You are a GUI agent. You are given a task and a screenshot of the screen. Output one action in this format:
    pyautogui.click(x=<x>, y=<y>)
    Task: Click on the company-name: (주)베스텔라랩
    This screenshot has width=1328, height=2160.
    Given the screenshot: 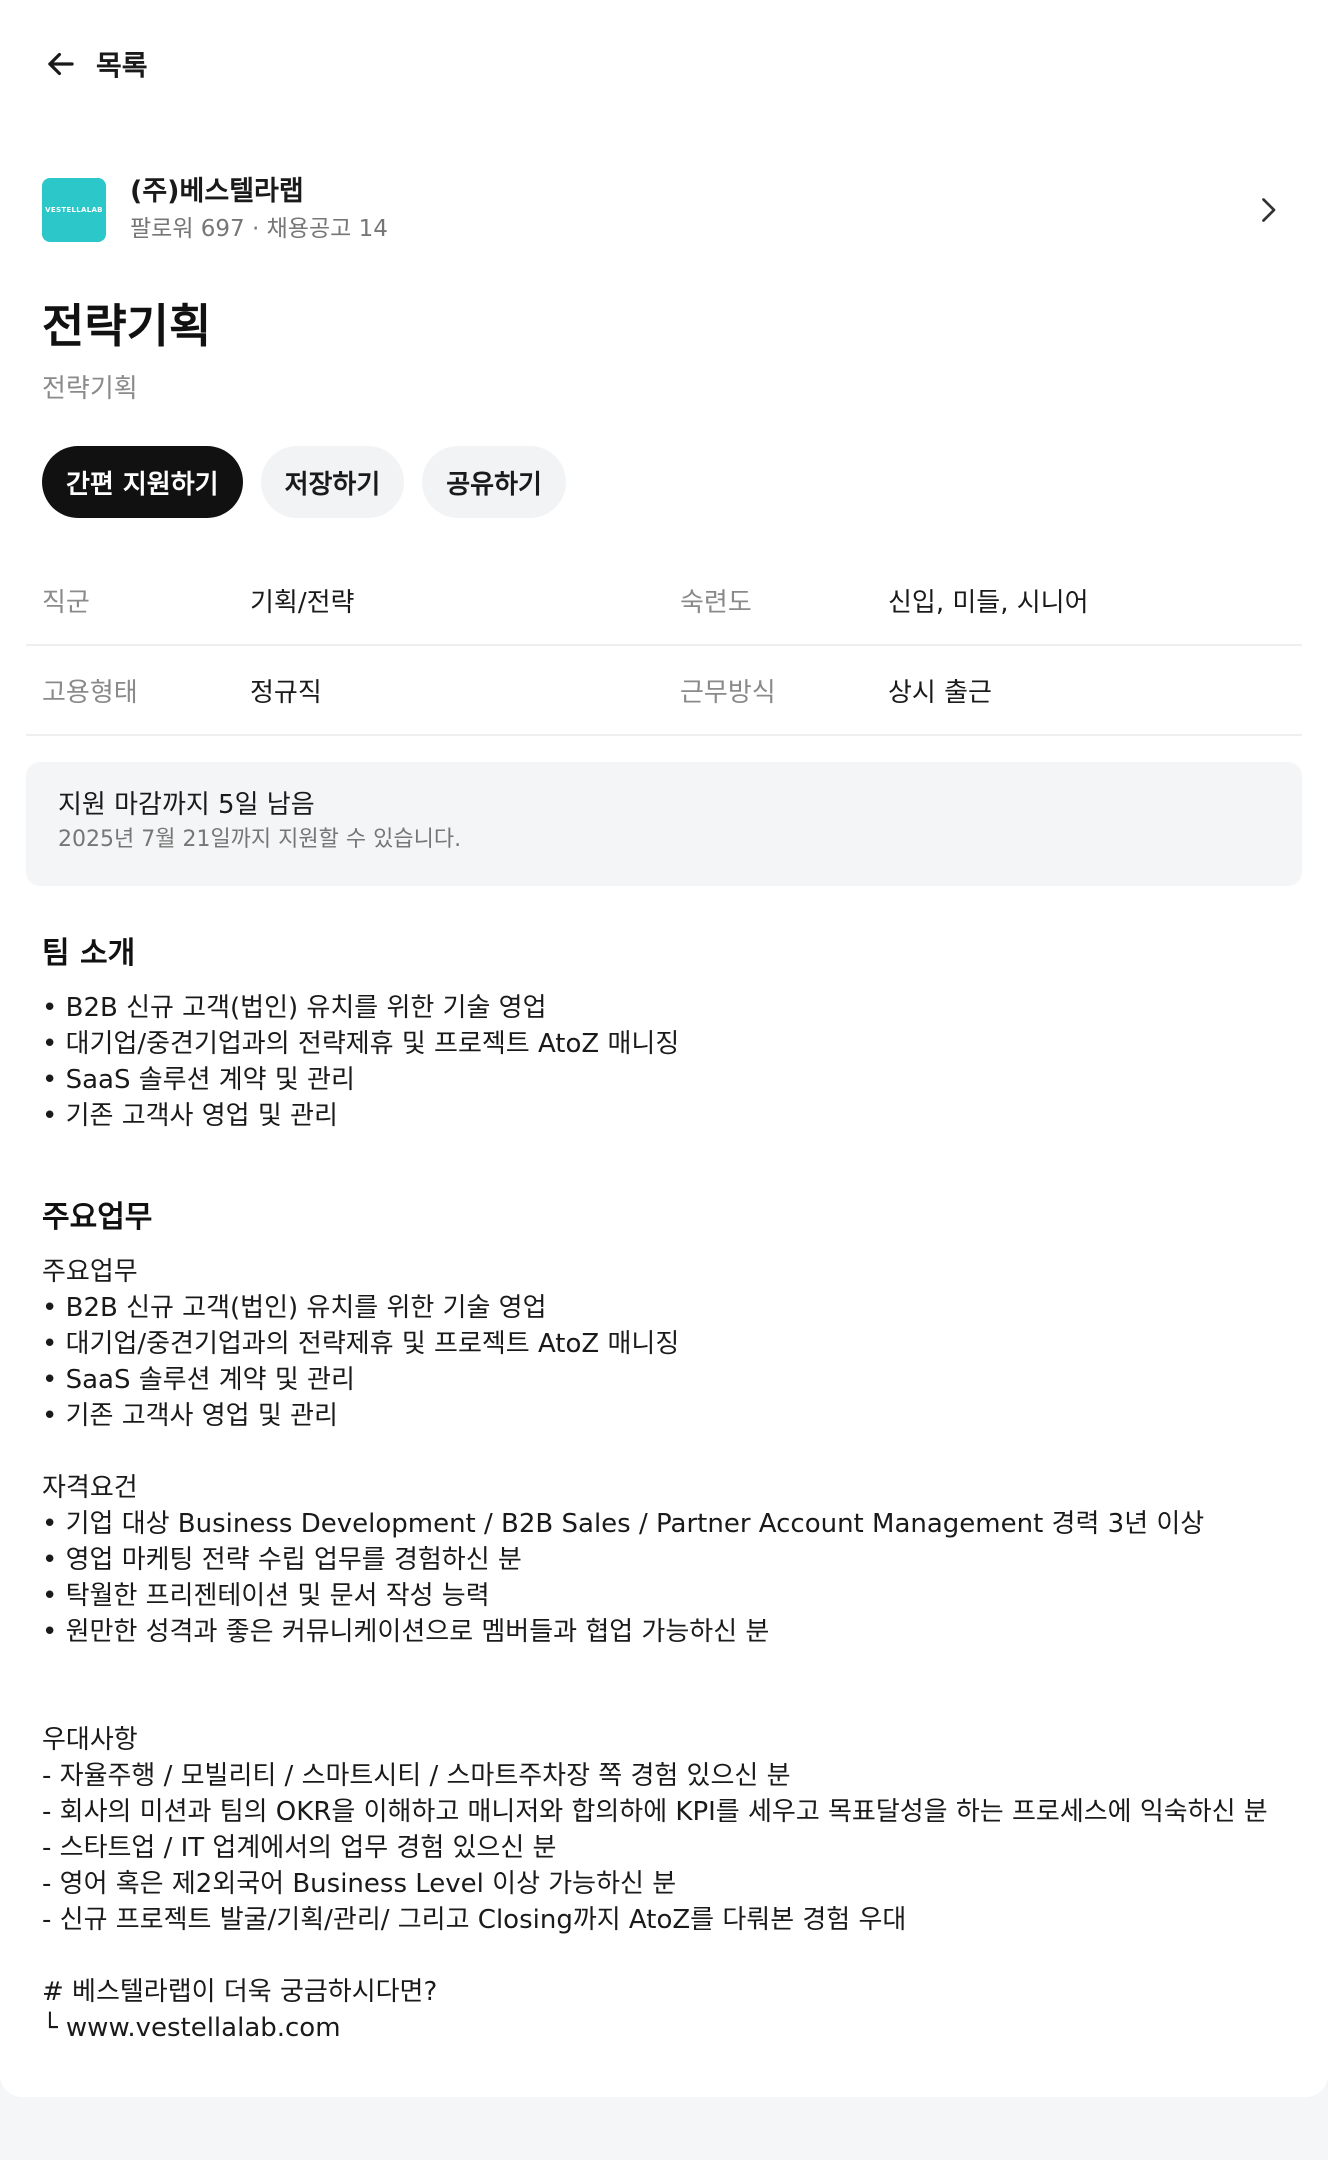 What is the action you would take?
    pyautogui.click(x=217, y=191)
    